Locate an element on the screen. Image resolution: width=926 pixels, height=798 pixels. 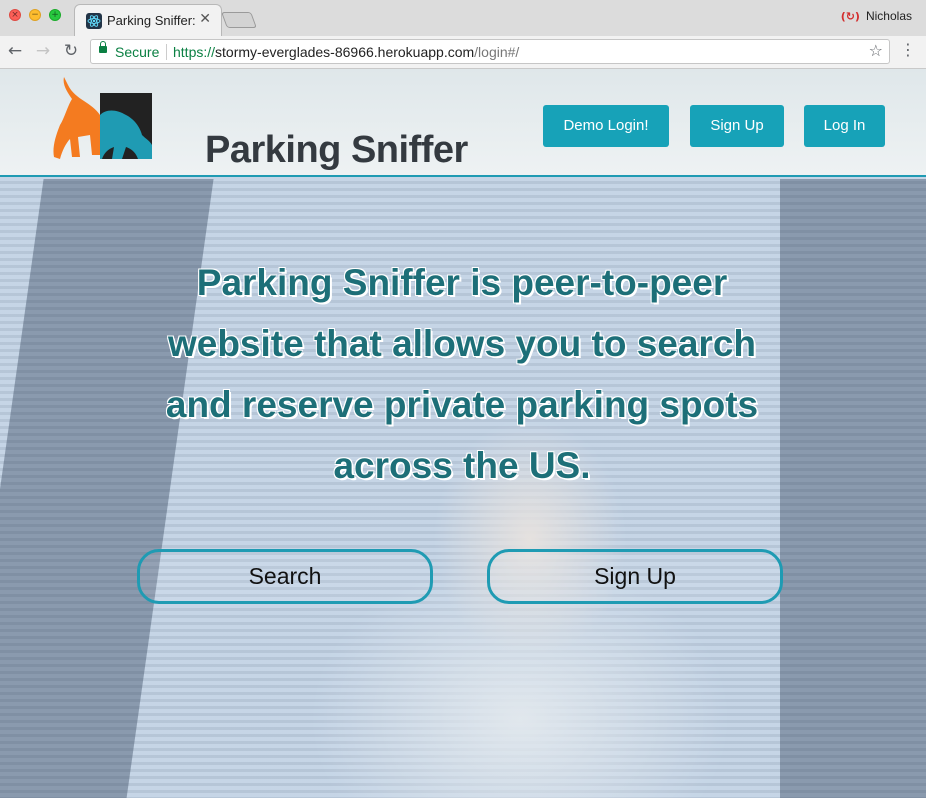
new-tab-button is located at coordinates (239, 20).